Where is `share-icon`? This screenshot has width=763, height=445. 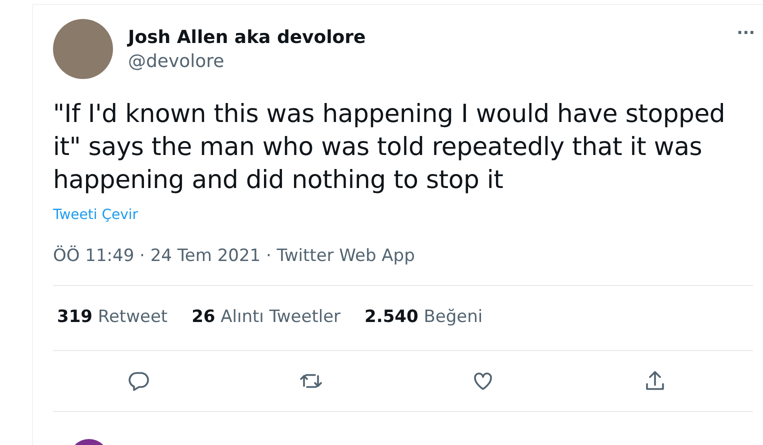 share-icon is located at coordinates (655, 381).